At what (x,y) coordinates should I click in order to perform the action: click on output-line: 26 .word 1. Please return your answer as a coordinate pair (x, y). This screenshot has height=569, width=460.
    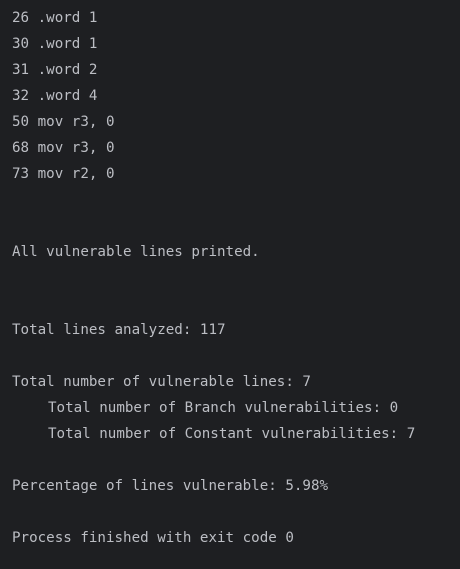
    Looking at the image, I should click on (55, 18).